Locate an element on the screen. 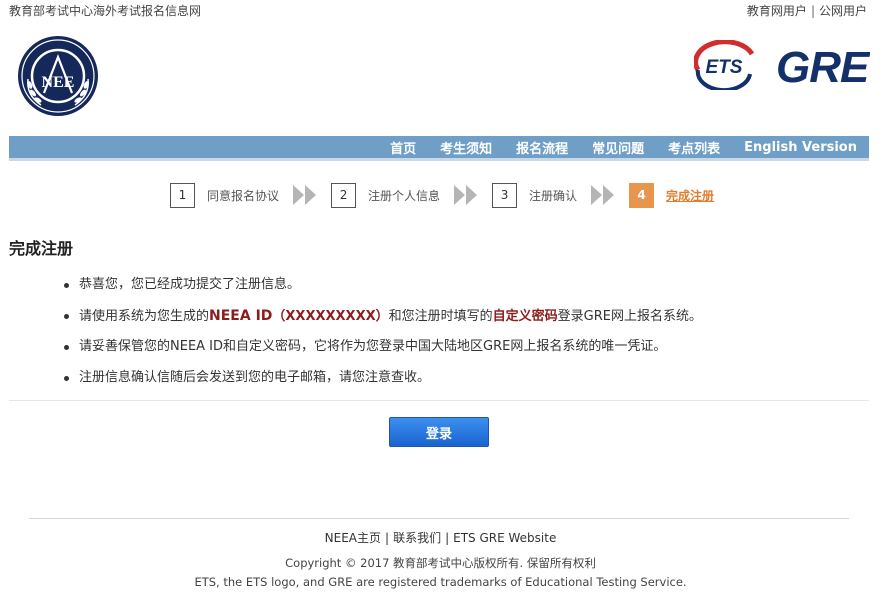  step-1-label: 同意报名协议 is located at coordinates (243, 195).